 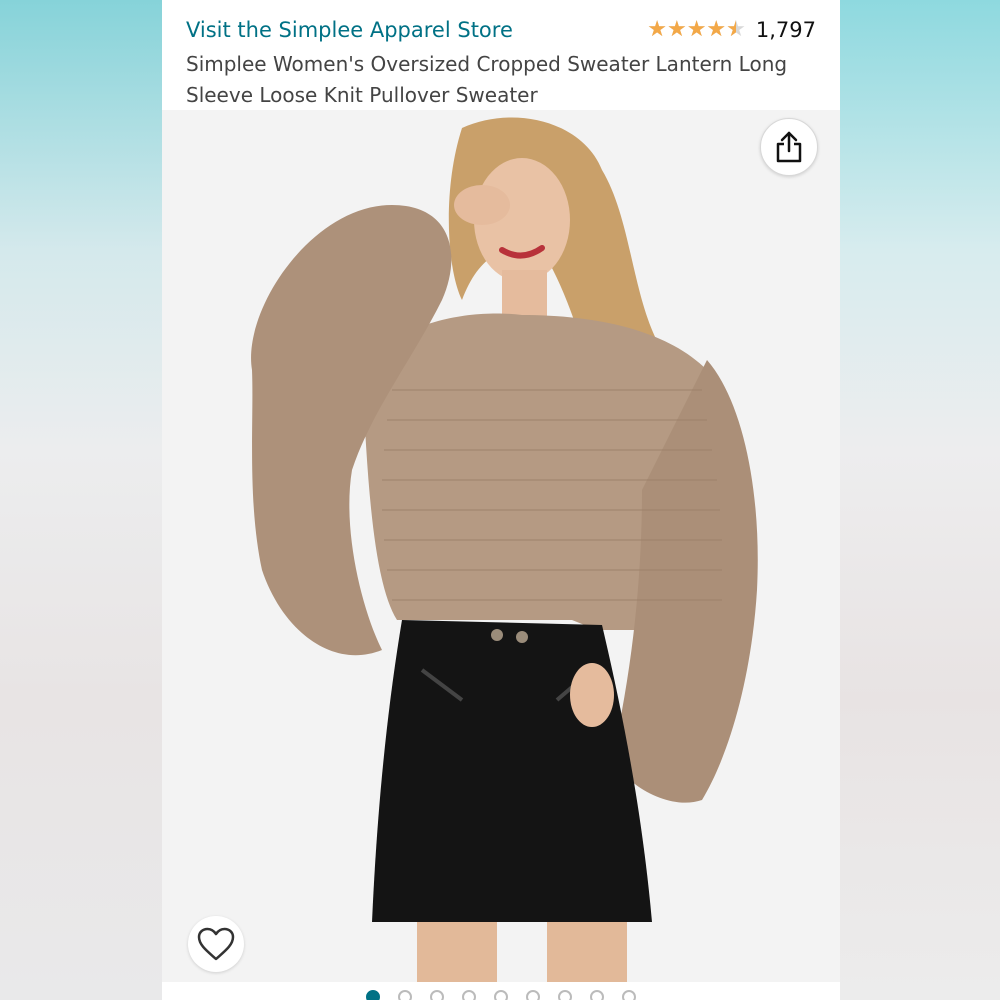 I want to click on share-icon, so click(x=789, y=147).